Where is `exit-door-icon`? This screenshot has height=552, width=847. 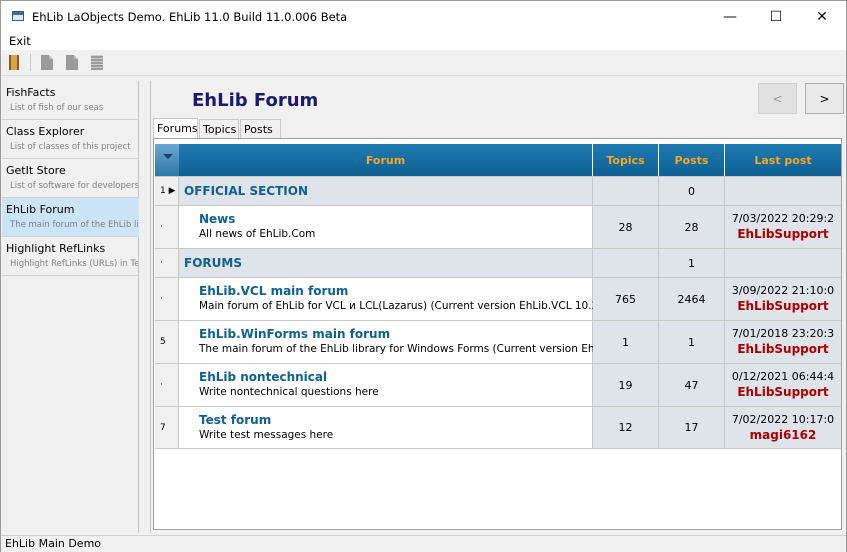
exit-door-icon is located at coordinates (14, 62).